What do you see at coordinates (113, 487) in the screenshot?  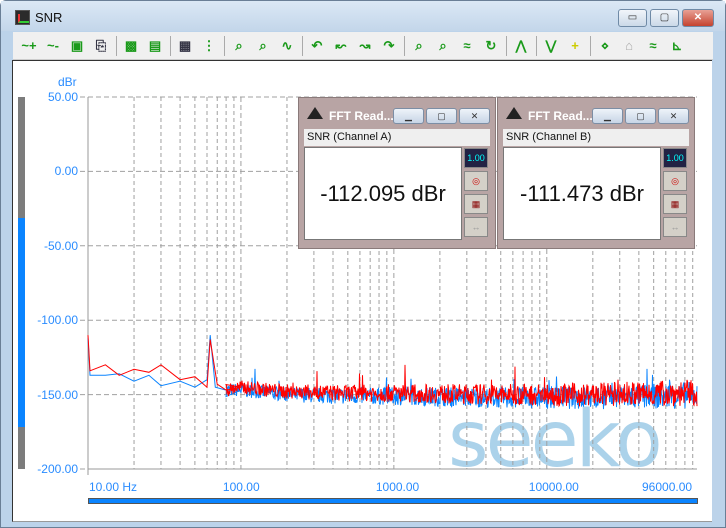 I see `x-tick-label: 10.00 Hz` at bounding box center [113, 487].